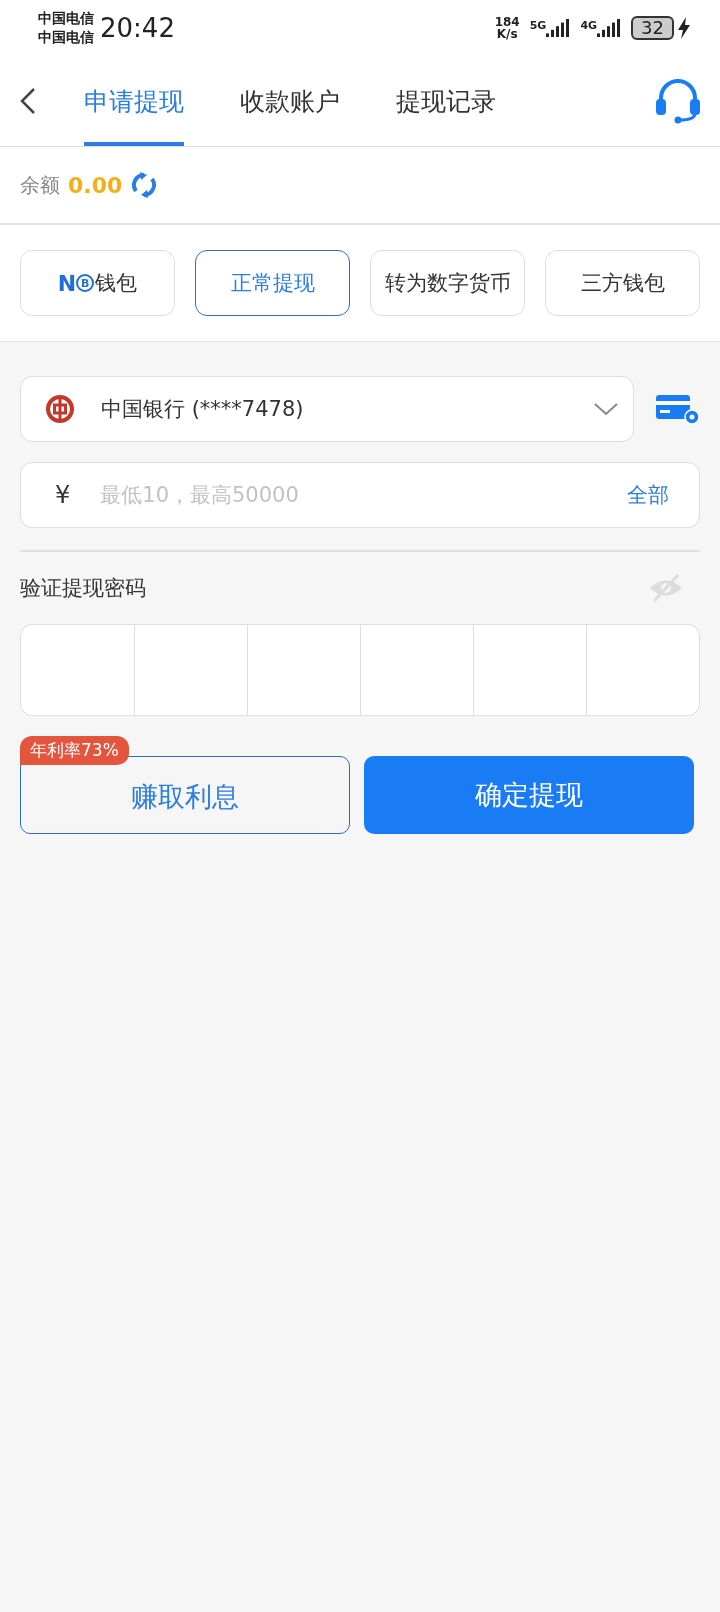 Image resolution: width=720 pixels, height=1612 pixels. What do you see at coordinates (446, 101) in the screenshot?
I see `tab: 提现记录` at bounding box center [446, 101].